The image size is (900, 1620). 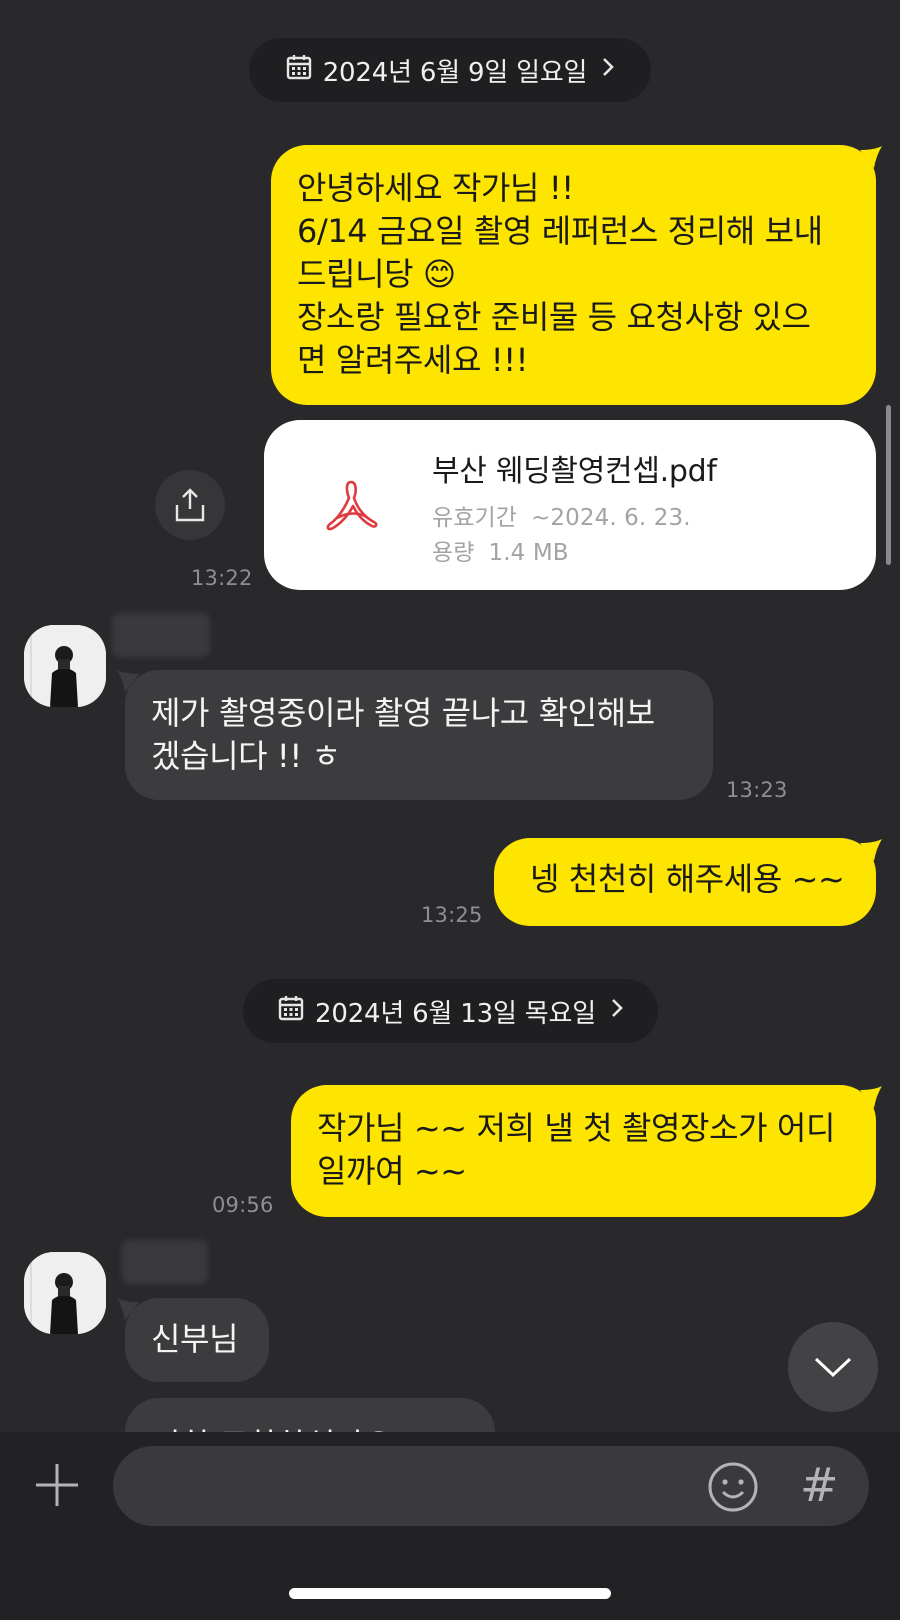 I want to click on home-indicator, so click(x=450, y=1593).